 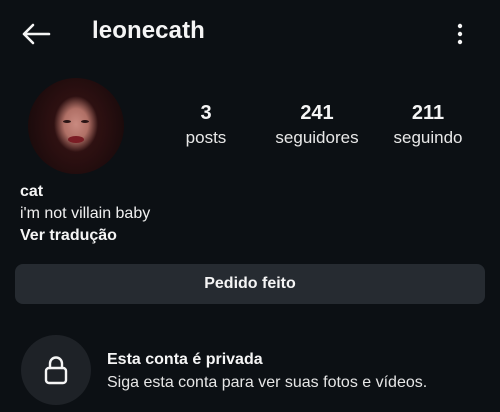 I want to click on more-options-button, so click(x=460, y=34).